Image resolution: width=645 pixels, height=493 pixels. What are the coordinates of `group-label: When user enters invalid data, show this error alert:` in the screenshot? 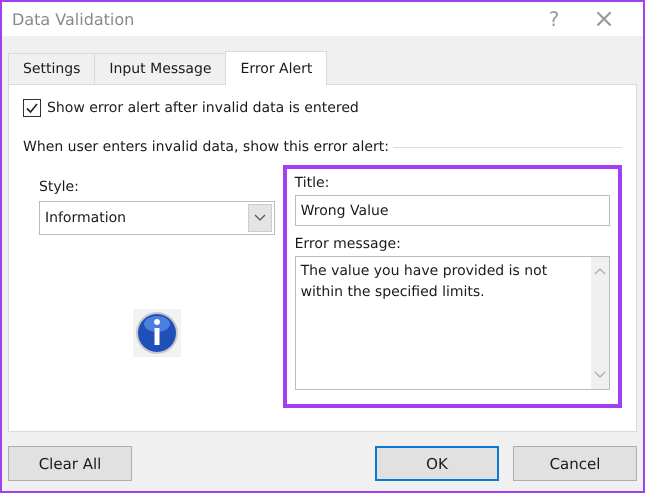 It's located at (206, 147).